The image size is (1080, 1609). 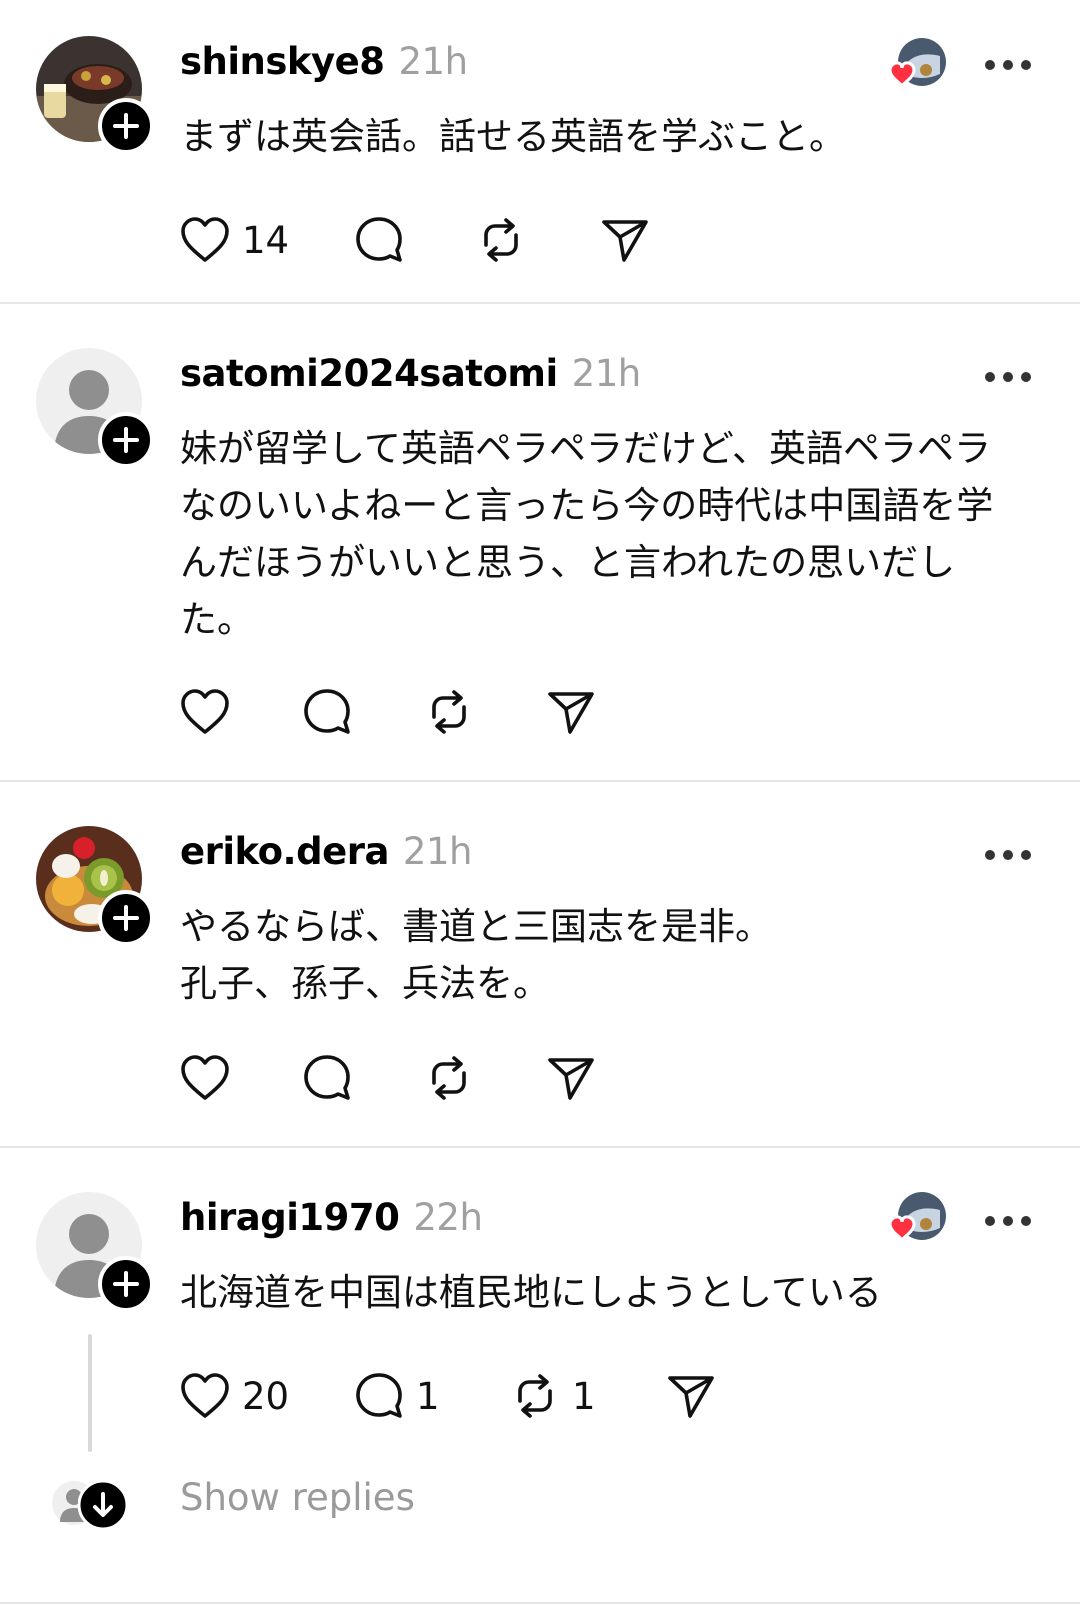 I want to click on post-text-line: 妹が留学して英語ペラペラだけど、英語ペラペラ, so click(x=586, y=448).